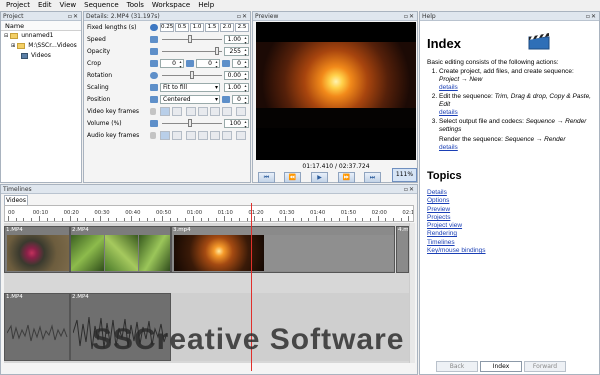 The width and height of the screenshot is (600, 375). Describe the element at coordinates (13, 46) in the screenshot. I see `expand-icon: ⊞` at that location.